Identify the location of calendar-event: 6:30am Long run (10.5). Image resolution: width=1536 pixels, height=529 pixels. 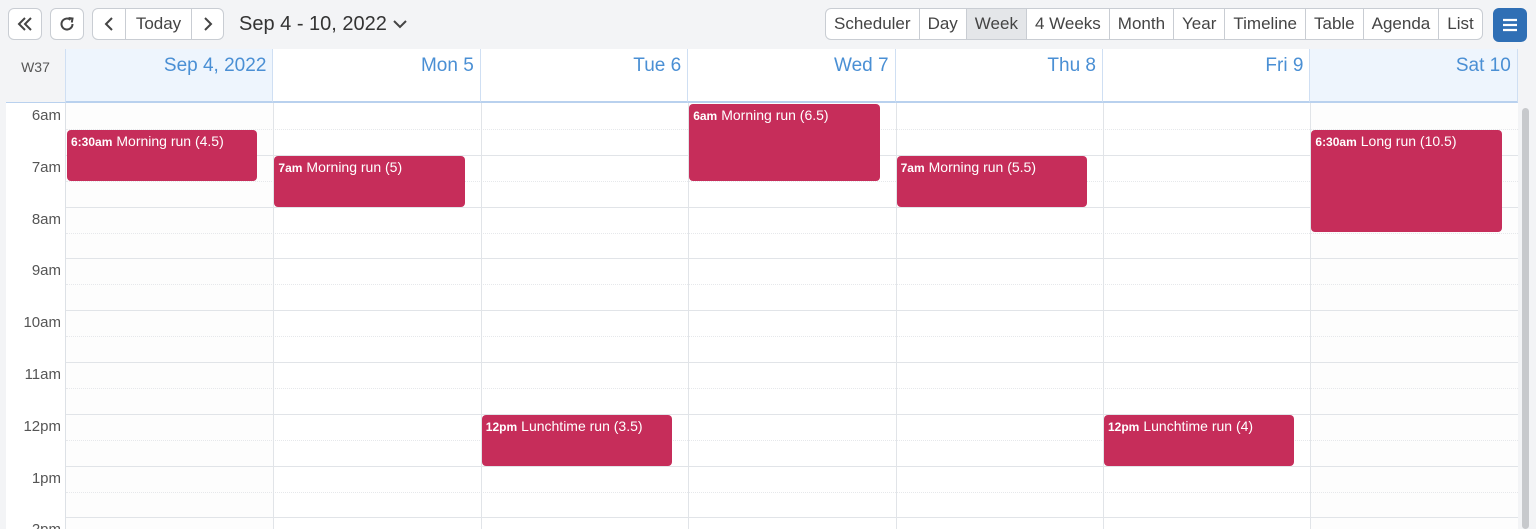
(1406, 181).